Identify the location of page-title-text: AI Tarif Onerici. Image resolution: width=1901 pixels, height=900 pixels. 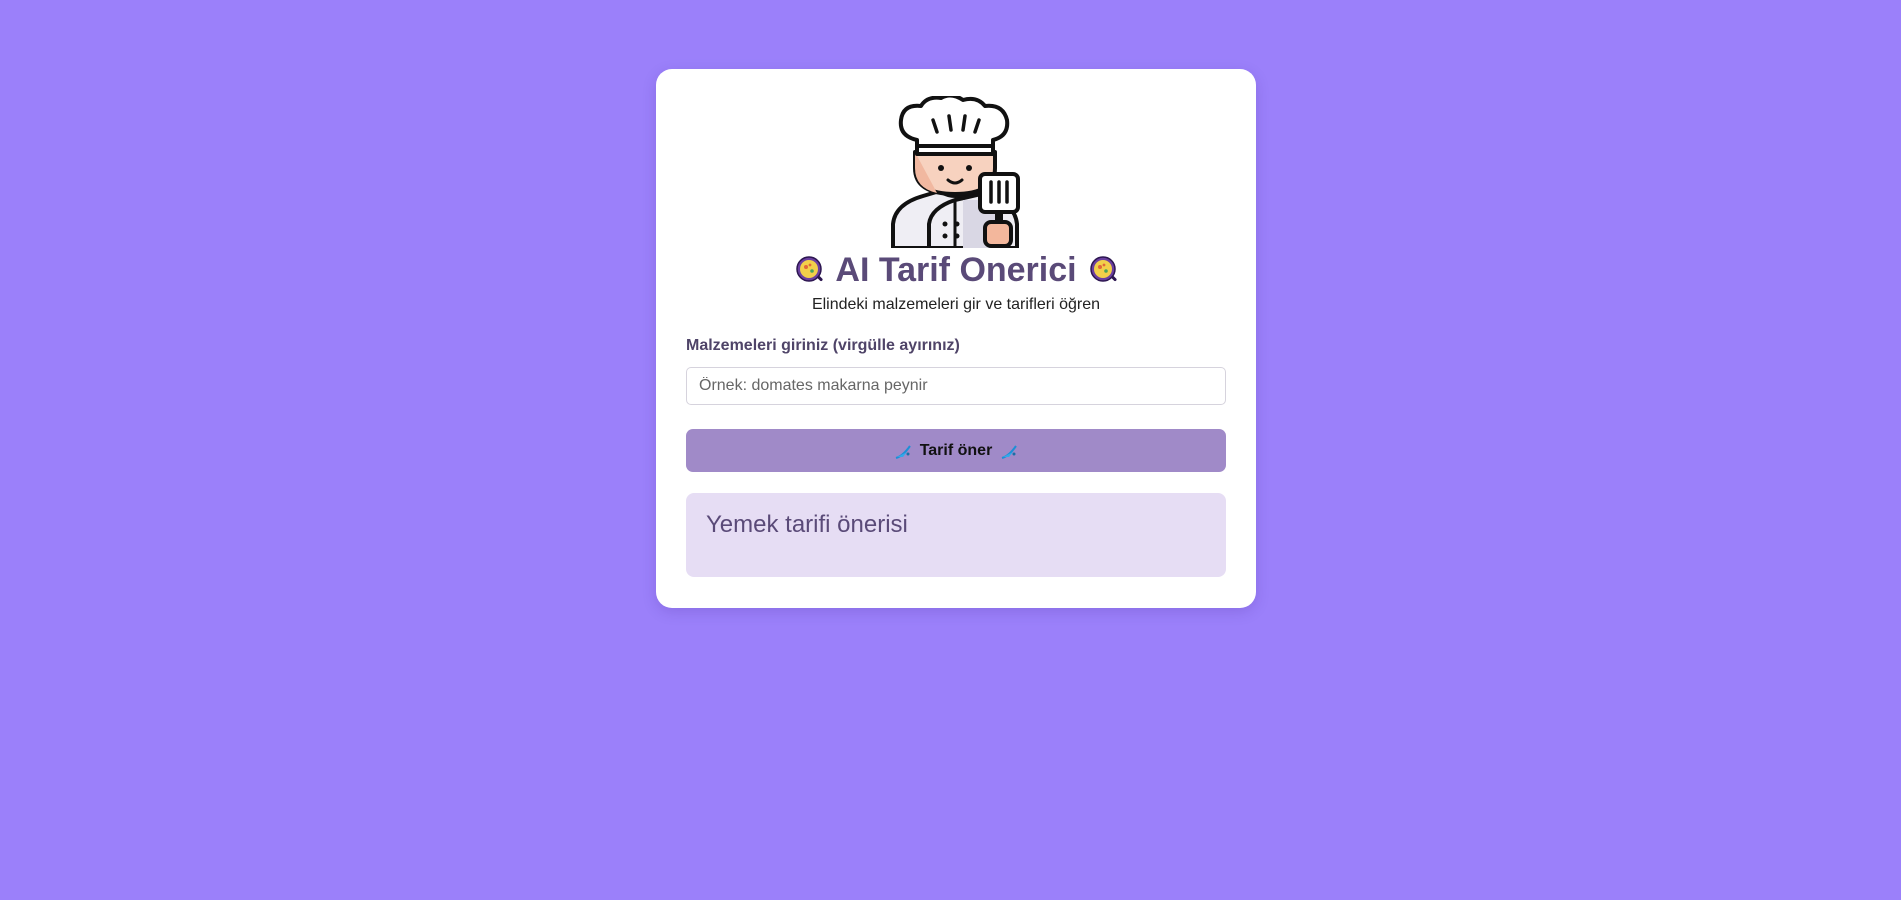
(956, 270).